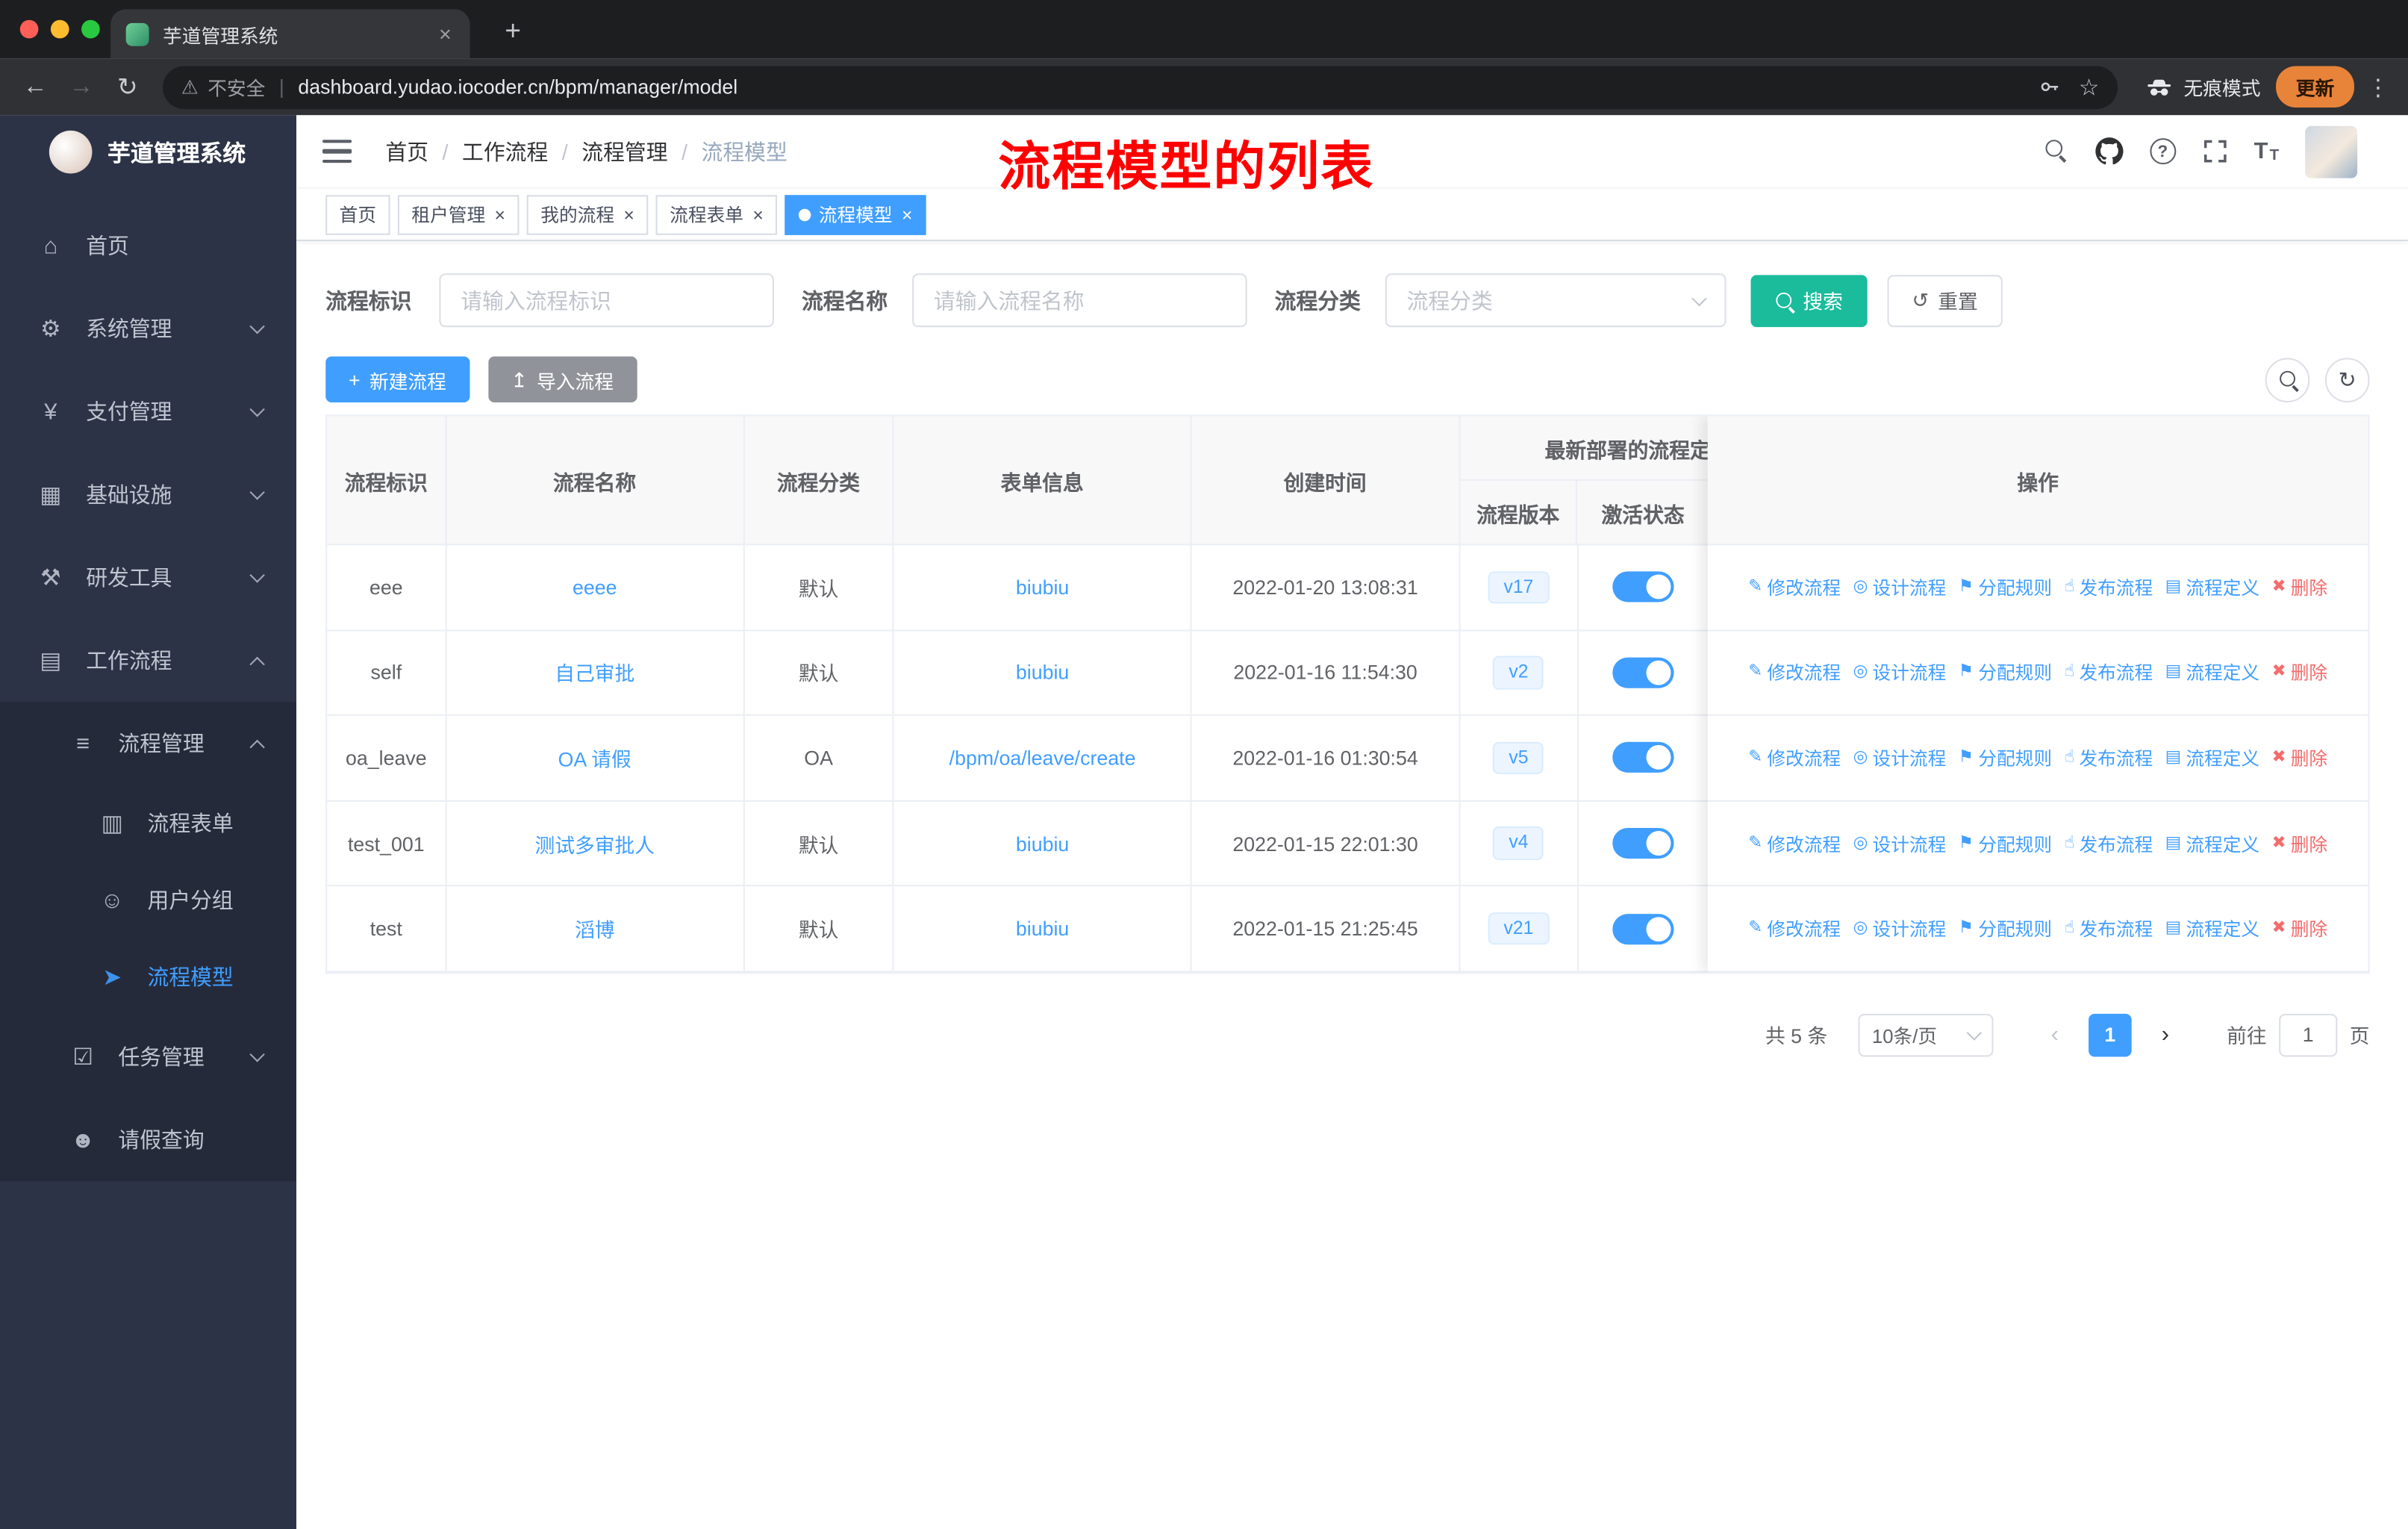  I want to click on search-icon, so click(2056, 151).